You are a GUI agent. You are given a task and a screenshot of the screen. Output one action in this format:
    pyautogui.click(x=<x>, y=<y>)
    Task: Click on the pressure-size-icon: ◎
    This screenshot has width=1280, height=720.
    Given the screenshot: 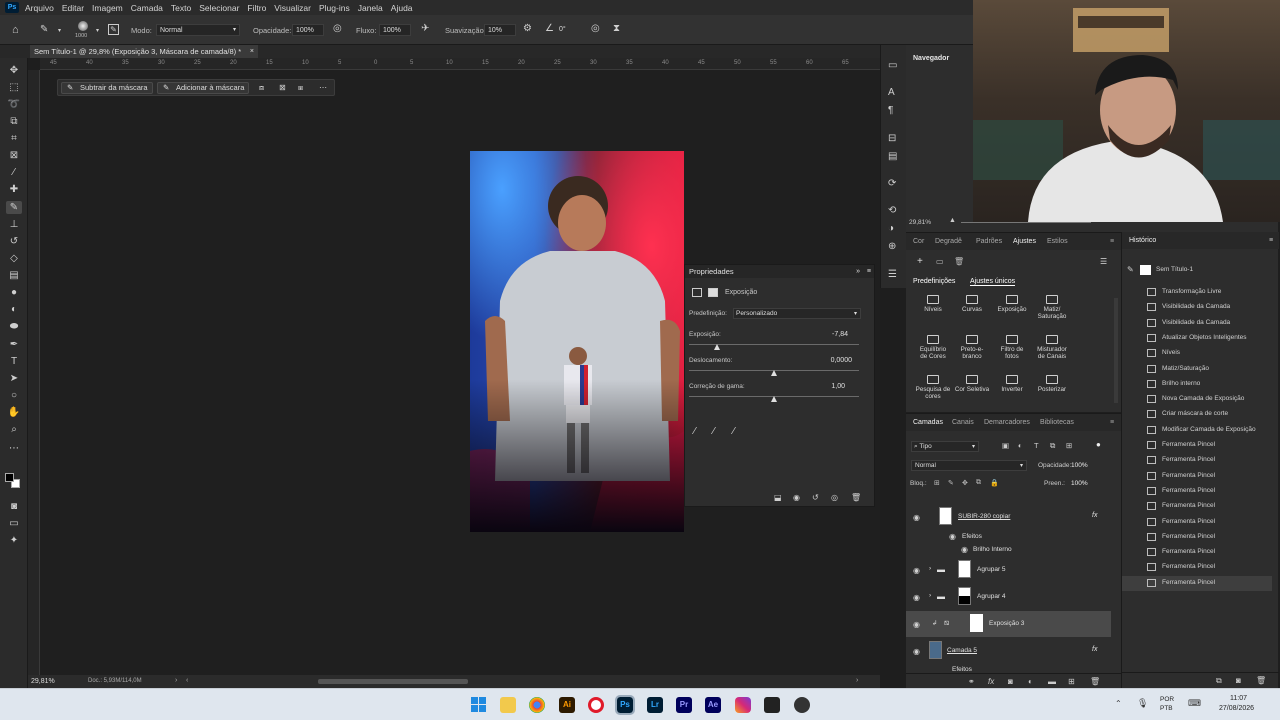 What is the action you would take?
    pyautogui.click(x=595, y=29)
    